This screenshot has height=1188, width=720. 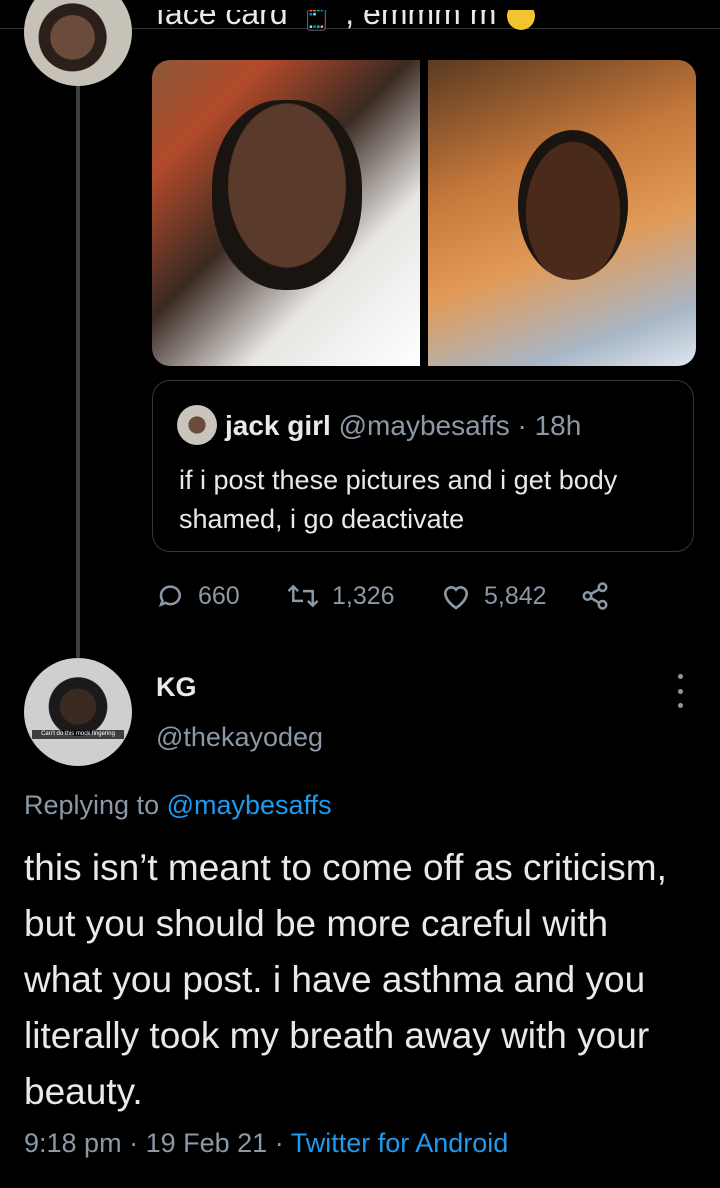 What do you see at coordinates (78, 43) in the screenshot?
I see `original-author-avatar` at bounding box center [78, 43].